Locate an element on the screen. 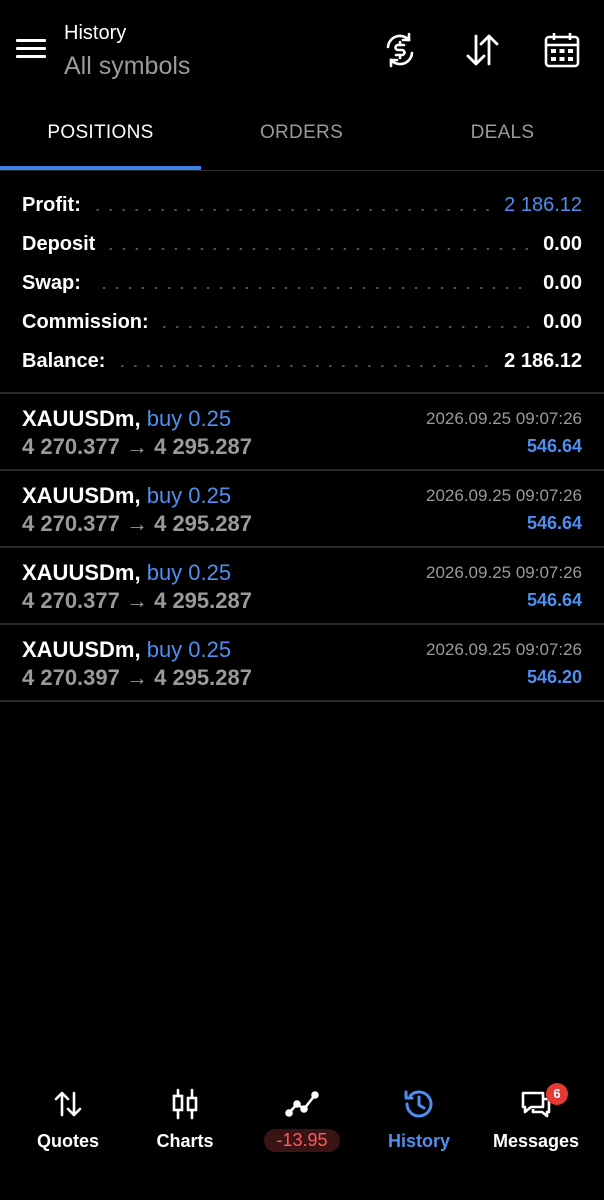  nav-charts: Charts is located at coordinates (185, 1125).